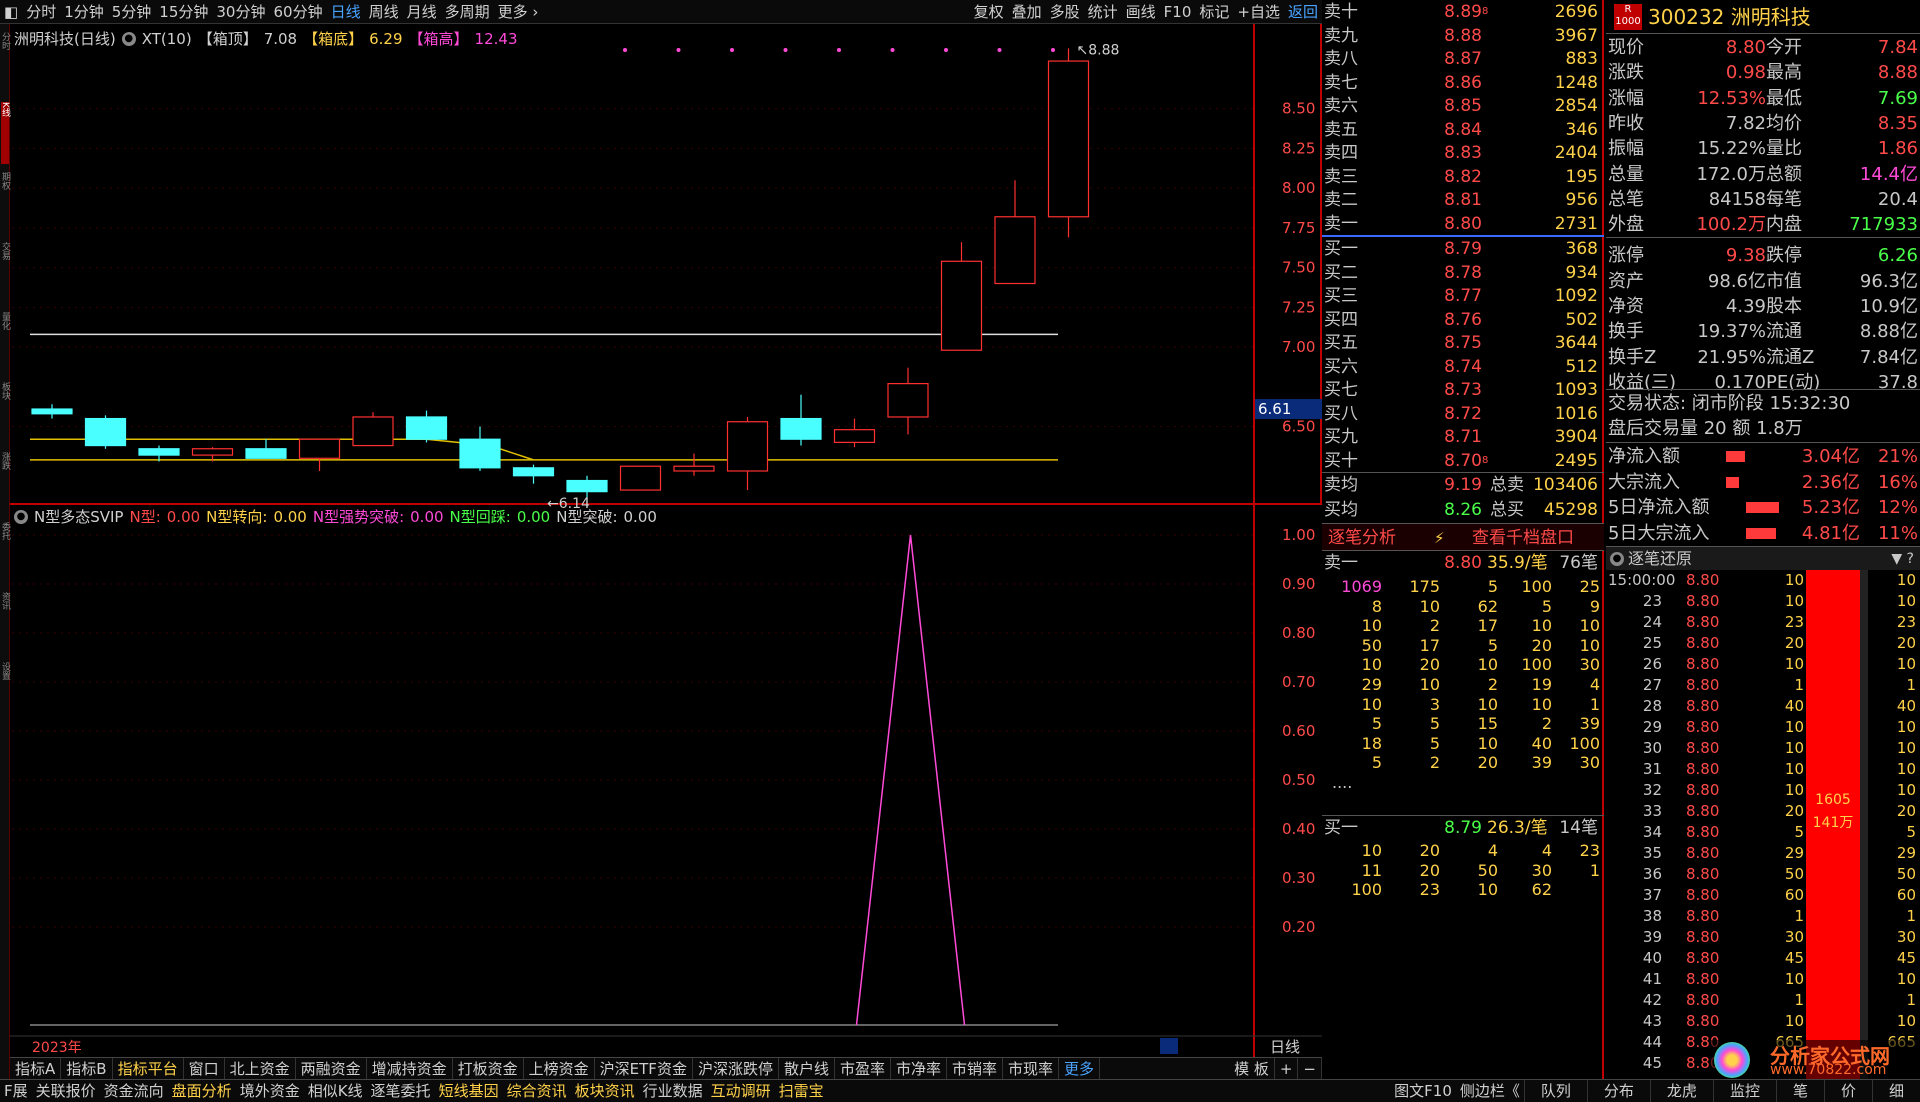  Describe the element at coordinates (1027, 12) in the screenshot. I see `toolbar-btn-1: 叠加` at that location.